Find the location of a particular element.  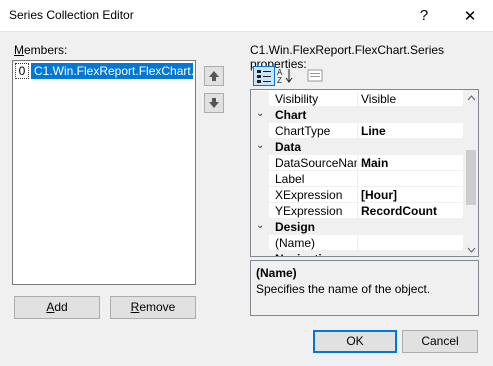

property-value: Line is located at coordinates (373, 131).